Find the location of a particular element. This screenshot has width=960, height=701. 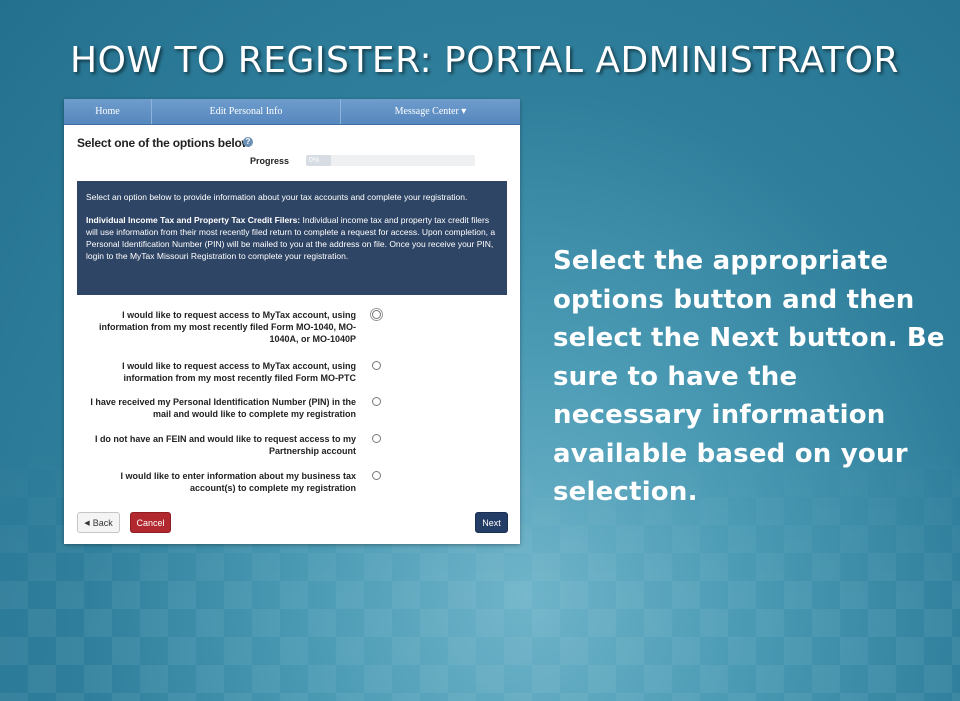

chevron-left-icon: ◀ is located at coordinates (87, 523).